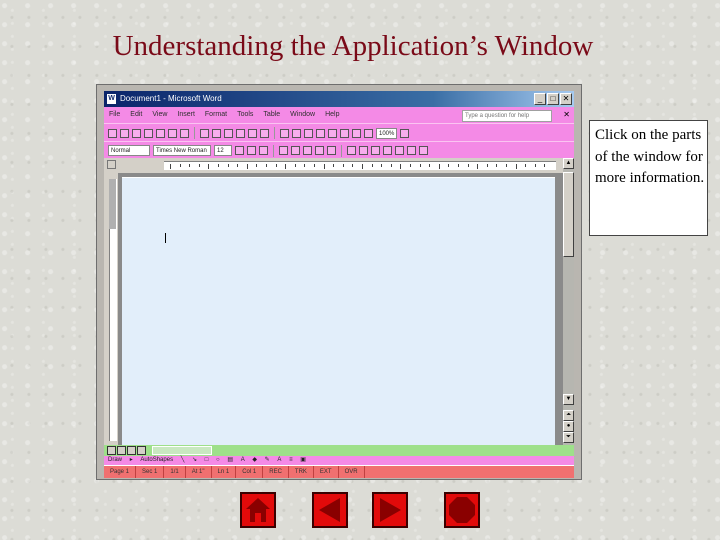  Describe the element at coordinates (172, 133) in the screenshot. I see `print-preview-icon` at that location.